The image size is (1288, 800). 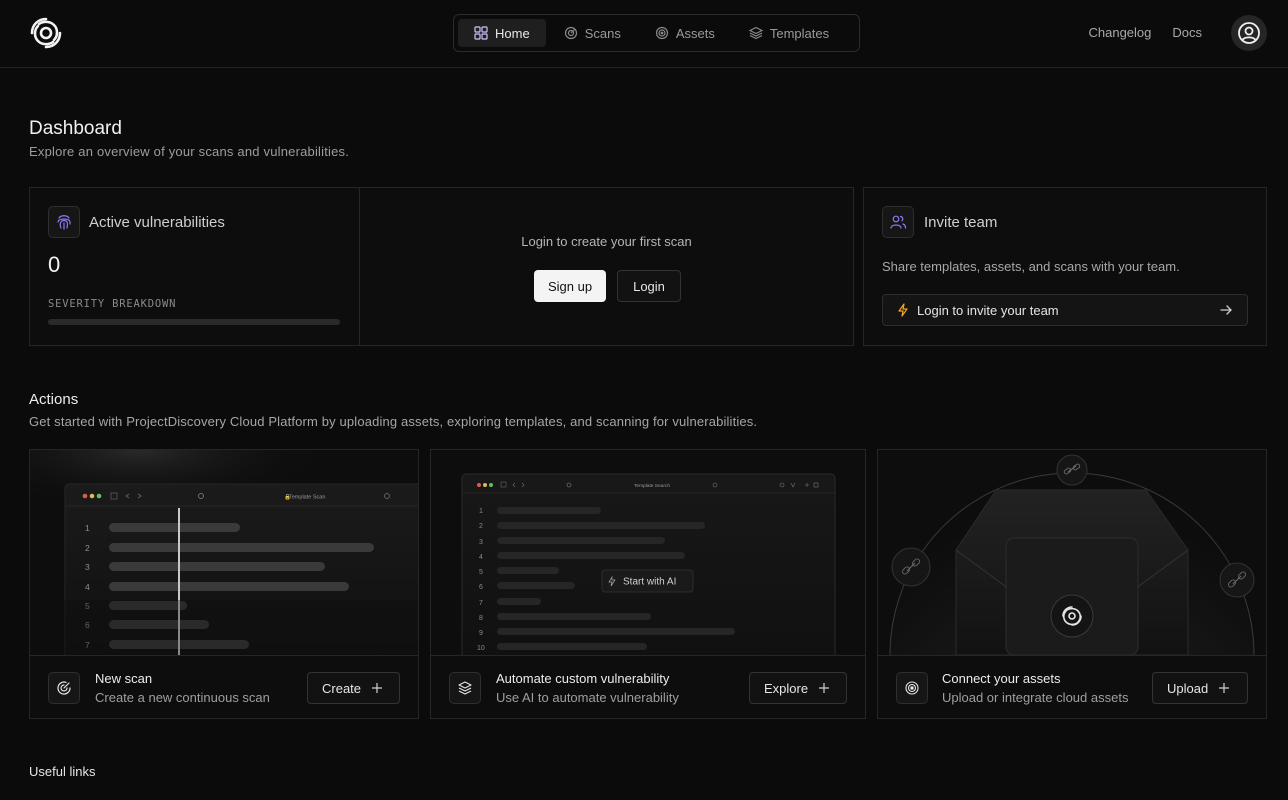 I want to click on docs-link: Docs, so click(x=1187, y=32).